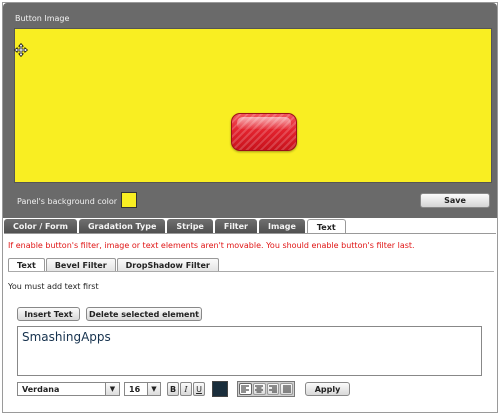 This screenshot has height=415, width=500. I want to click on apply-button: Apply, so click(327, 389).